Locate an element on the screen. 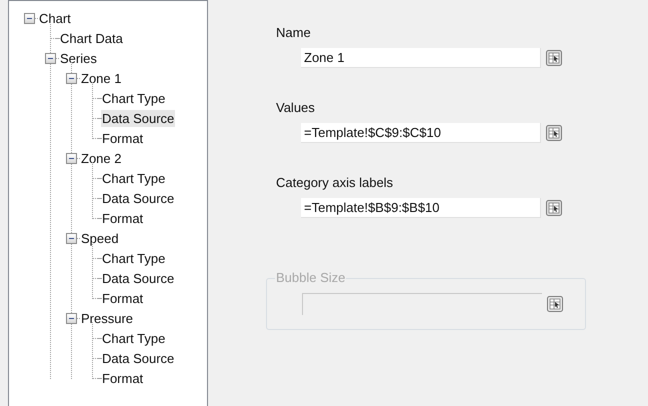 This screenshot has height=406, width=648. tree-item: Chart Data is located at coordinates (91, 38).